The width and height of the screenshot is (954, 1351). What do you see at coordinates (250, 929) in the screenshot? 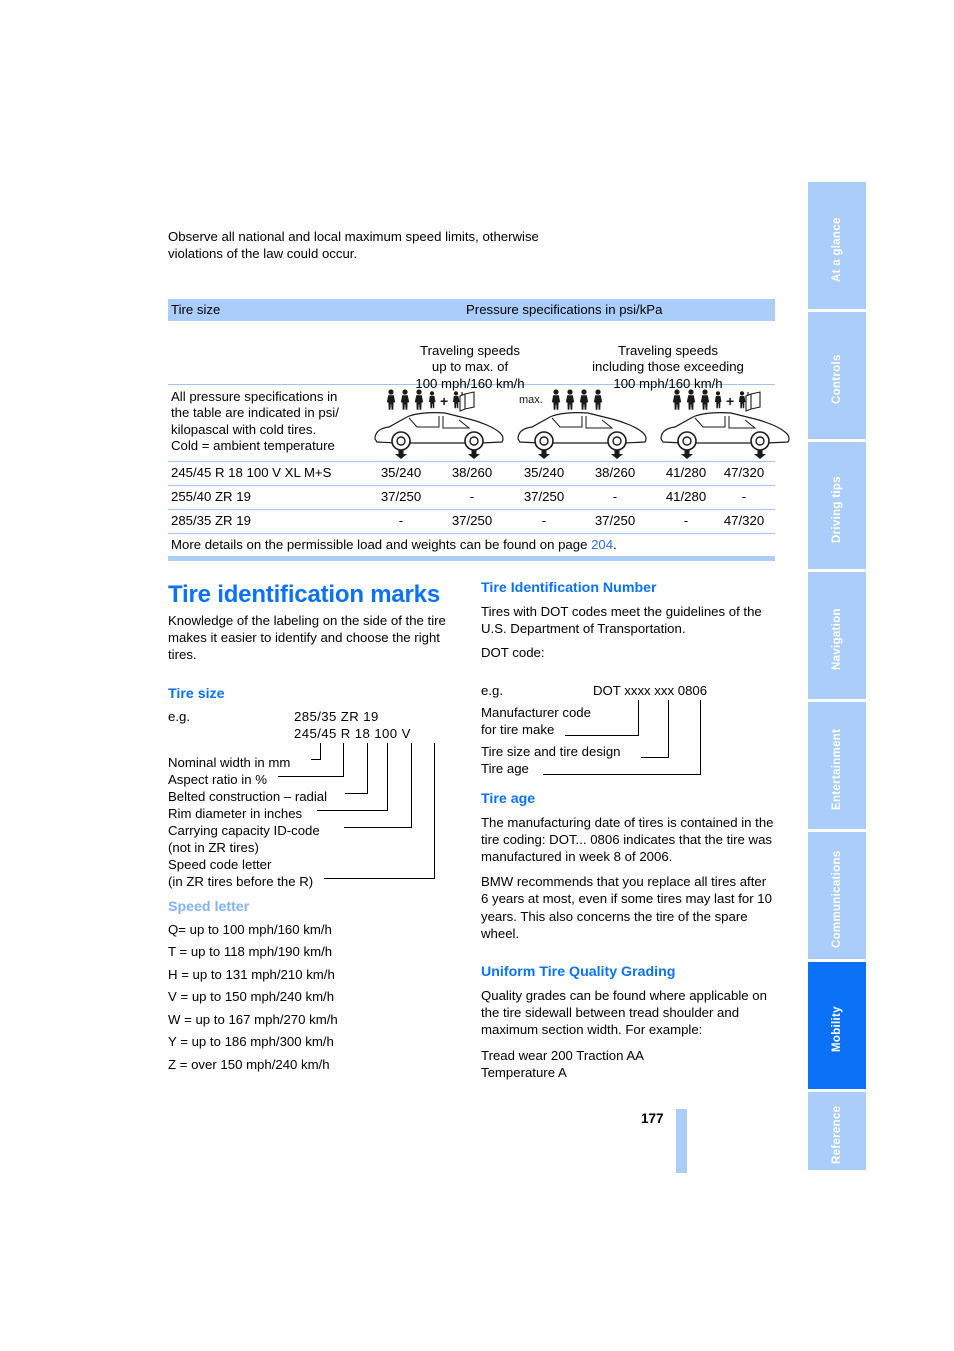
I see `speed-letter-row: Q= up to 100 mph/160 km/h` at bounding box center [250, 929].